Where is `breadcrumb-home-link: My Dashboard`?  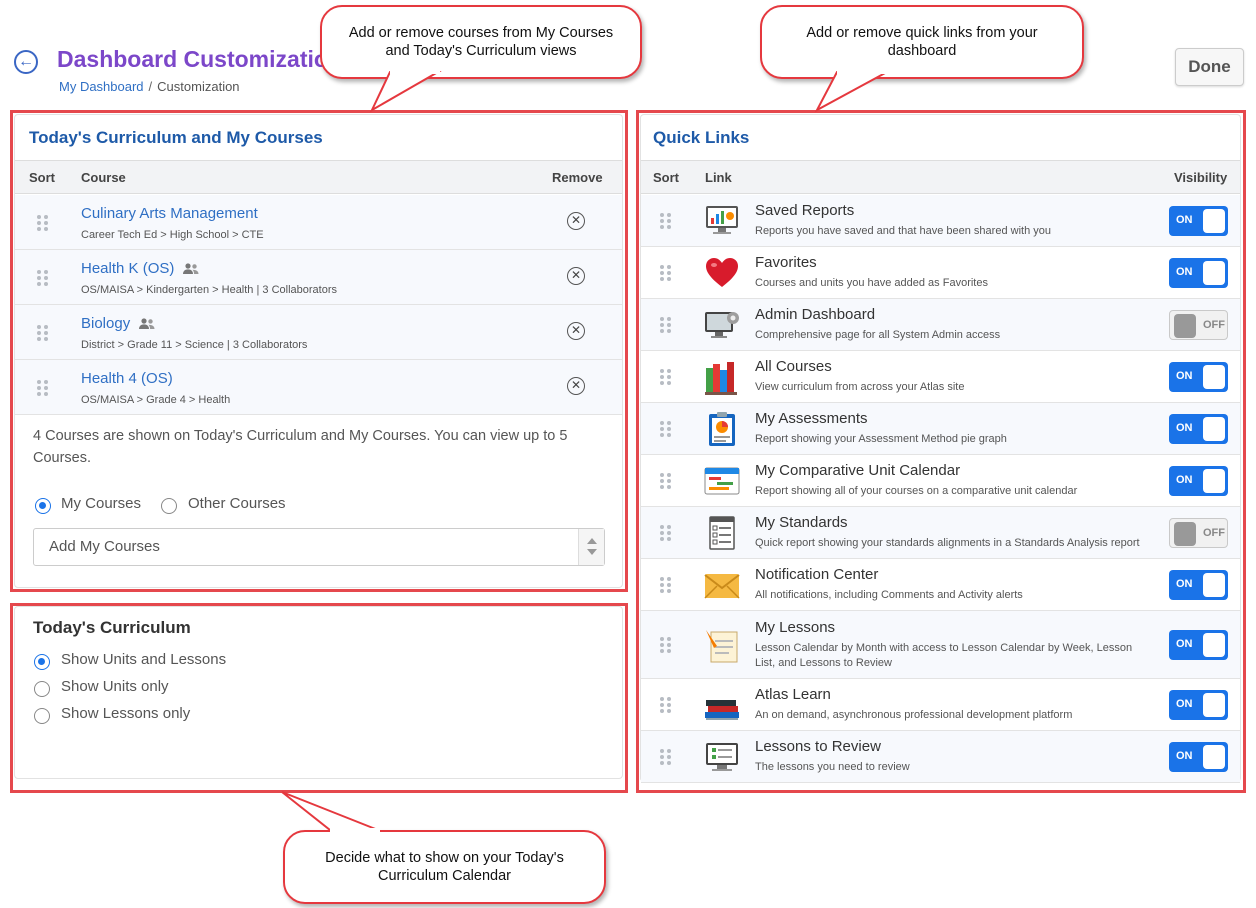 breadcrumb-home-link: My Dashboard is located at coordinates (101, 86).